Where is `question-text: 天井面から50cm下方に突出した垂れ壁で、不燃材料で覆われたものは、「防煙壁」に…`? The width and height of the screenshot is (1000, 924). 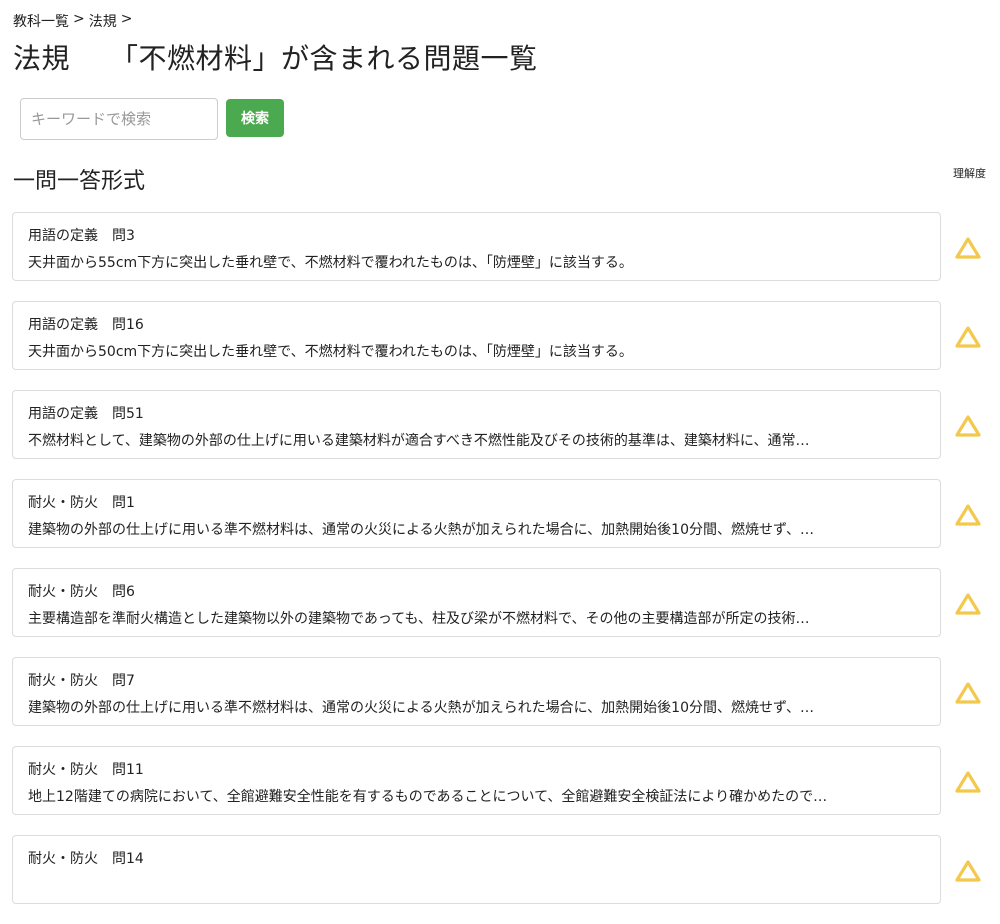
question-text: 天井面から50cm下方に突出した垂れ壁で、不燃材料で覆われたものは、「防煙壁」に… is located at coordinates (330, 352).